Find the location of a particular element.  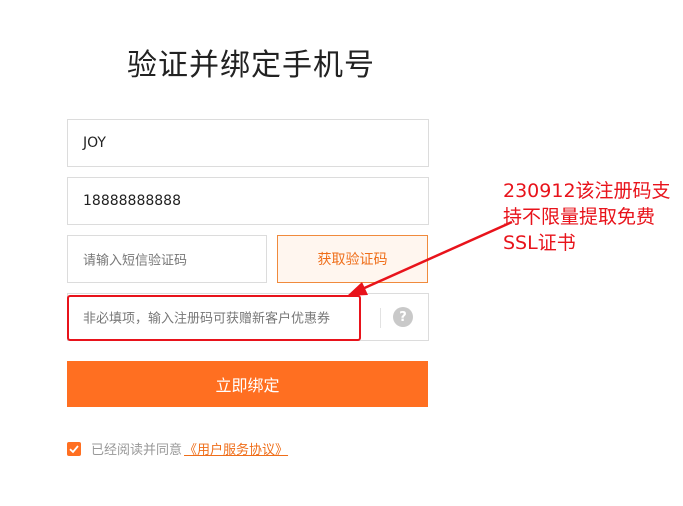

page-title: 验证并绑定手机号 is located at coordinates (251, 65).